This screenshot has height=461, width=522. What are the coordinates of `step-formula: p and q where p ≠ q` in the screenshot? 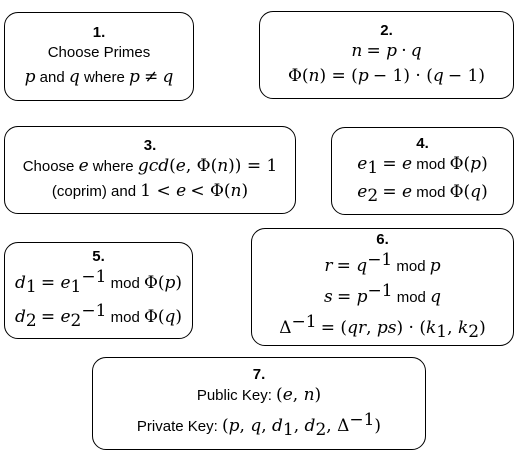 It's located at (99, 76).